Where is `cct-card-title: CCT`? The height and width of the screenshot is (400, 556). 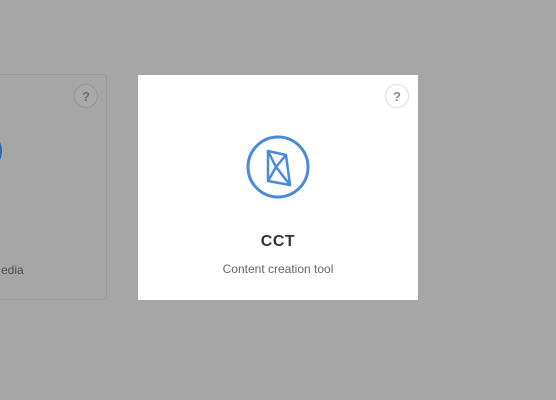 cct-card-title: CCT is located at coordinates (278, 241).